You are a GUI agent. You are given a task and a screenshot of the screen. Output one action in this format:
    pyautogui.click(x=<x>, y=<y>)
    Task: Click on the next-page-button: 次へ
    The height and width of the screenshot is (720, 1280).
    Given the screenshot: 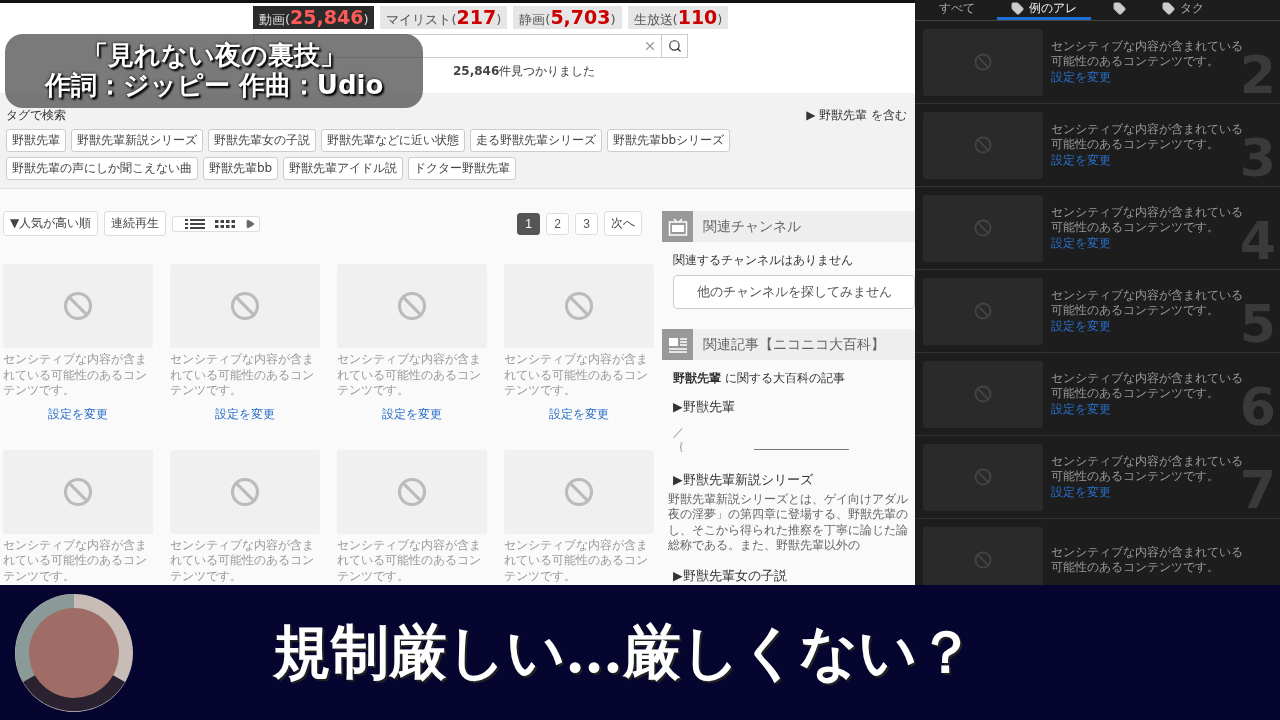 What is the action you would take?
    pyautogui.click(x=623, y=224)
    